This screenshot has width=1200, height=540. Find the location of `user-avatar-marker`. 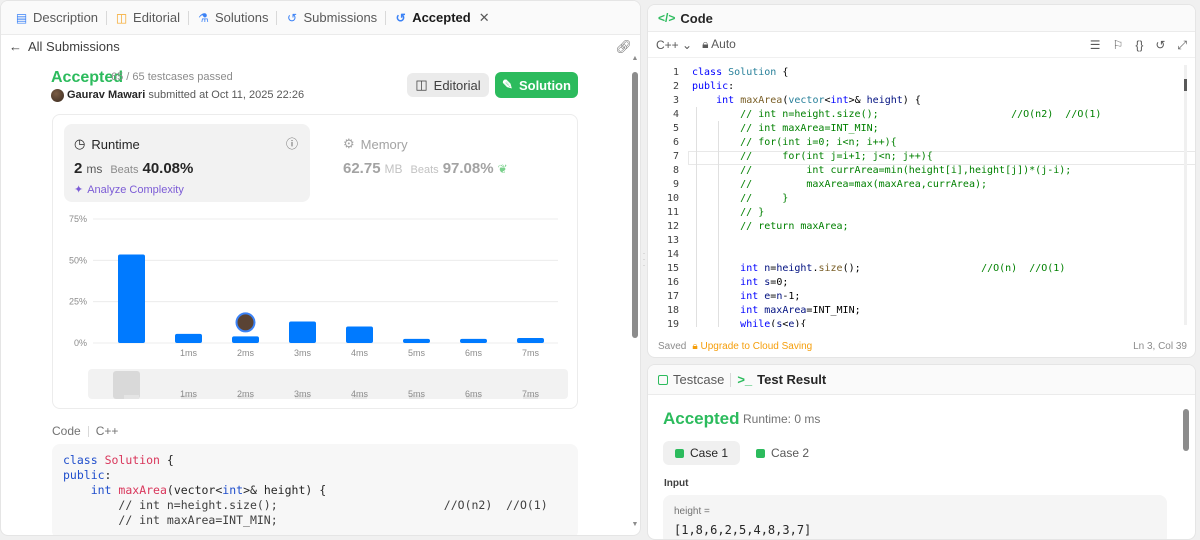

user-avatar-marker is located at coordinates (245, 322).